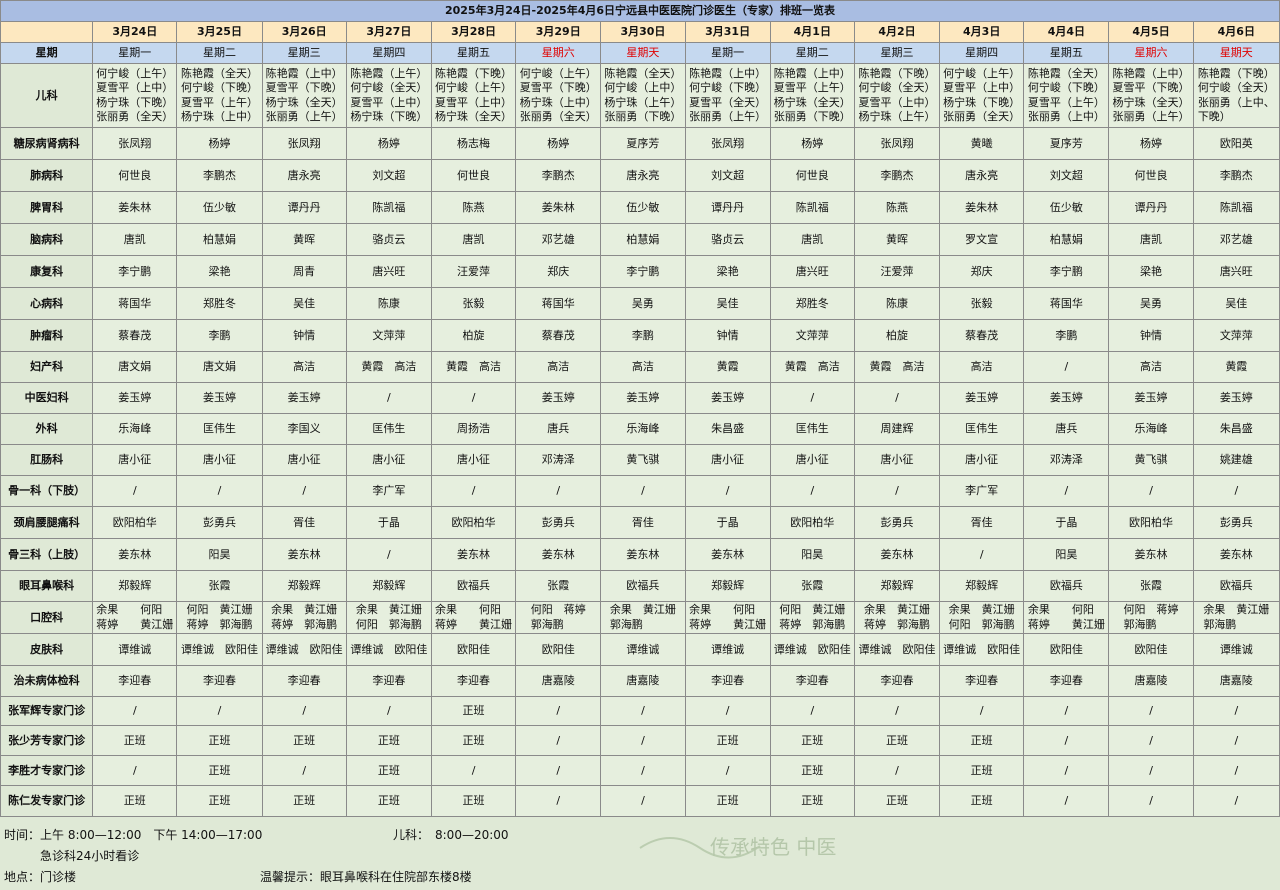 The image size is (1280, 890). What do you see at coordinates (981, 143) in the screenshot?
I see `schedule-cell-text: 黄曦` at bounding box center [981, 143].